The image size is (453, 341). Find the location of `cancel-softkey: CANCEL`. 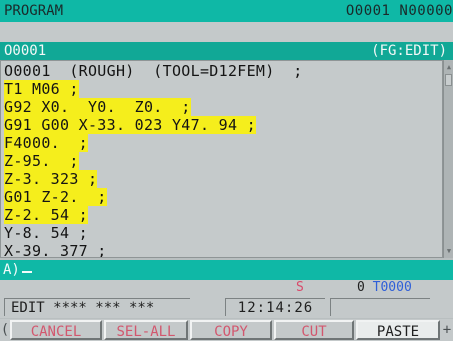

cancel-softkey: CANCEL is located at coordinates (56, 330).